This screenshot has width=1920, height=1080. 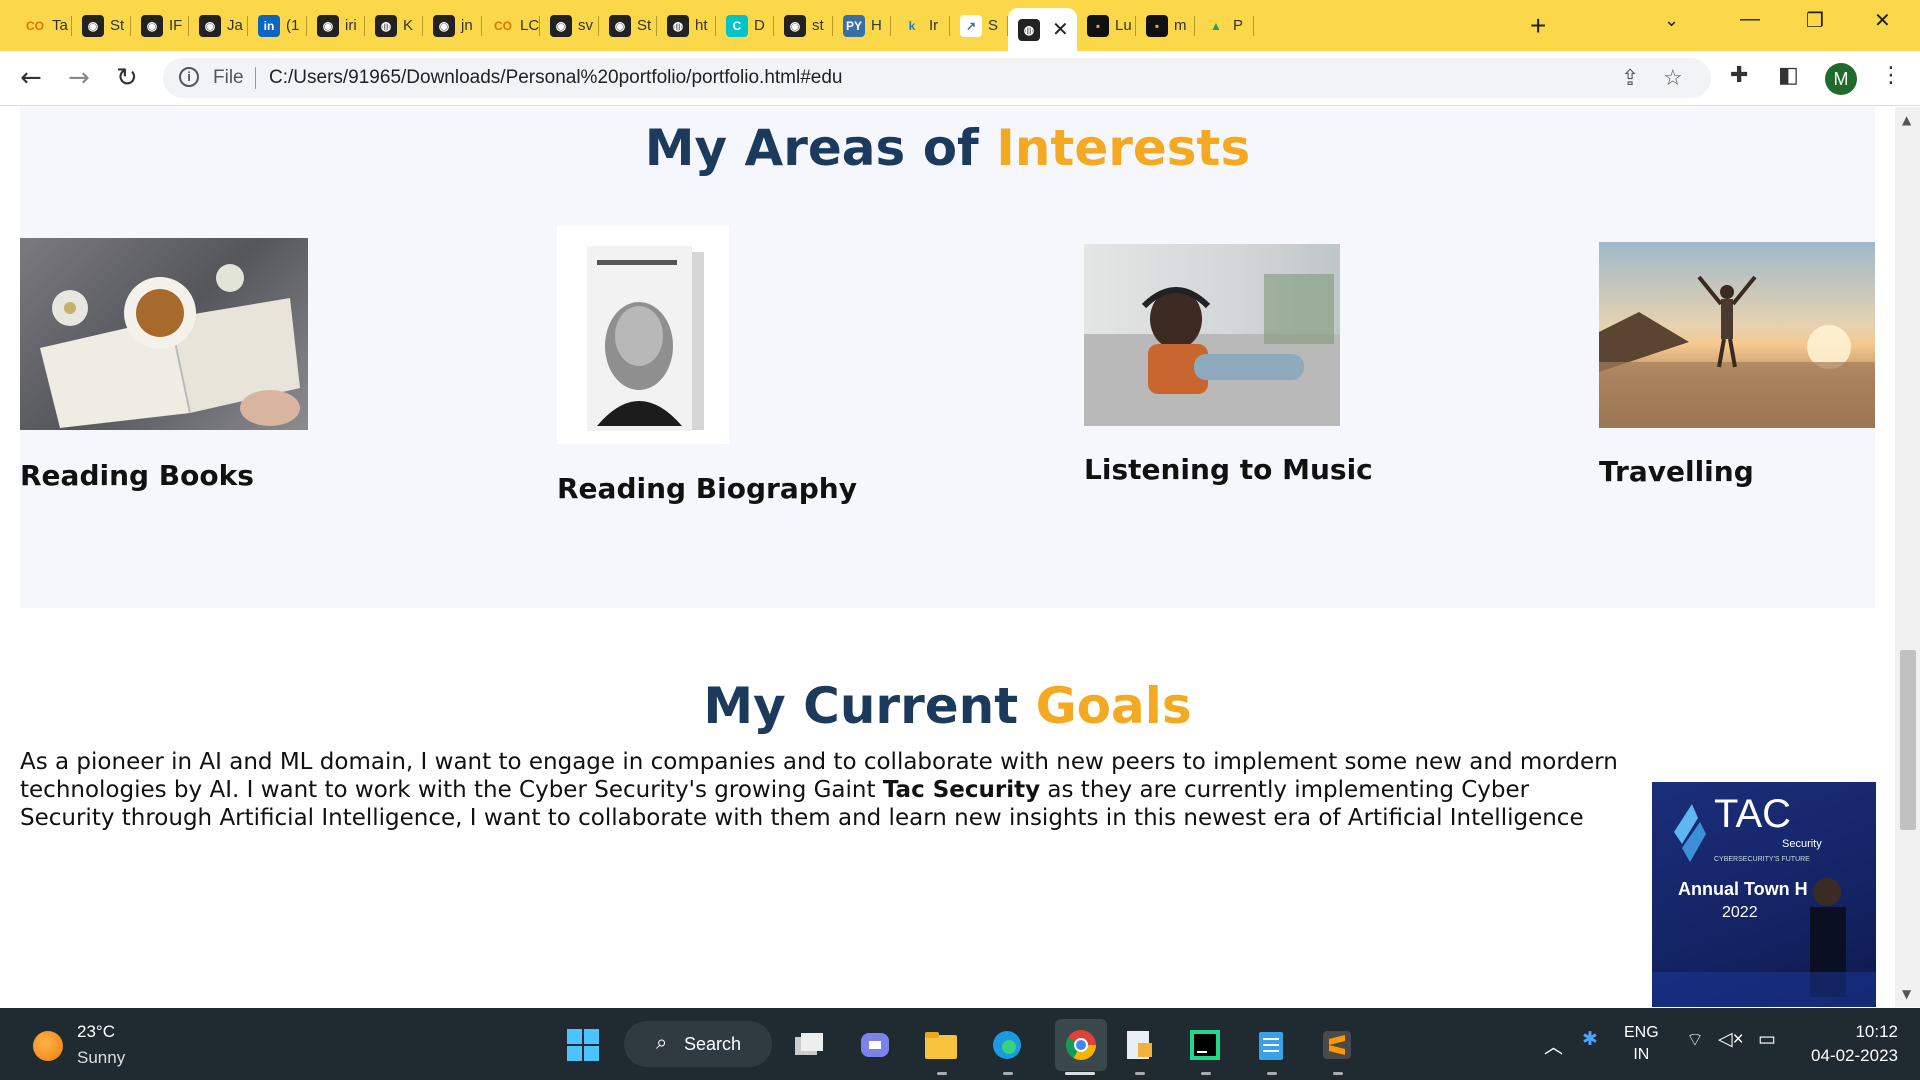 What do you see at coordinates (1854, 1044) in the screenshot?
I see `system-clock: 10:12 04-02-2023` at bounding box center [1854, 1044].